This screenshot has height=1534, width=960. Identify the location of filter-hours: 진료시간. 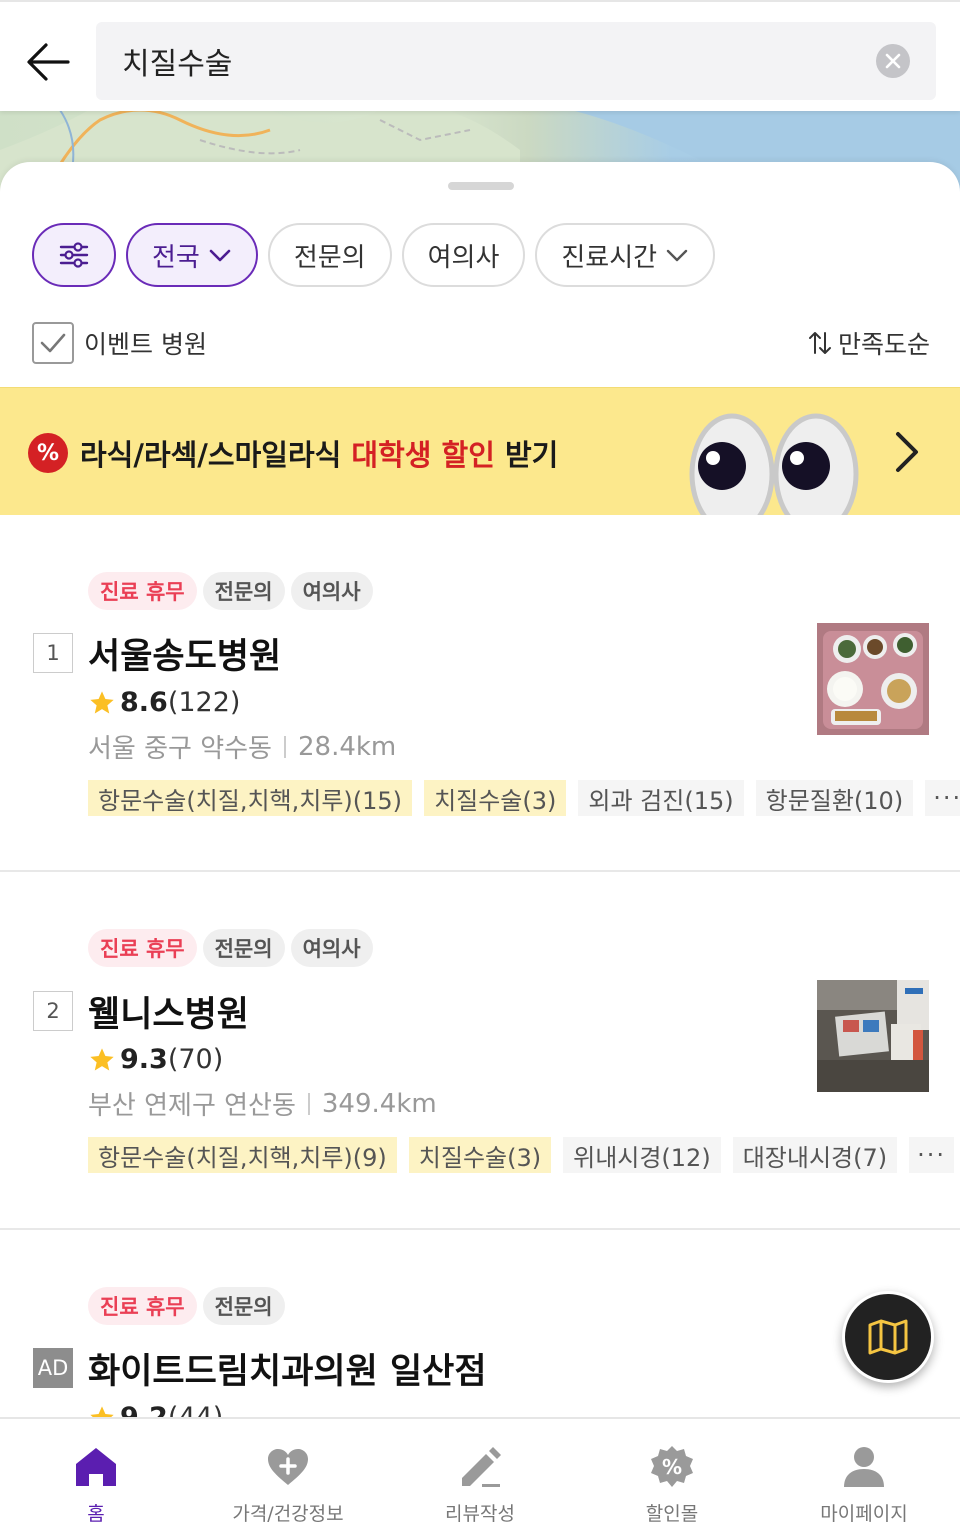
(625, 255).